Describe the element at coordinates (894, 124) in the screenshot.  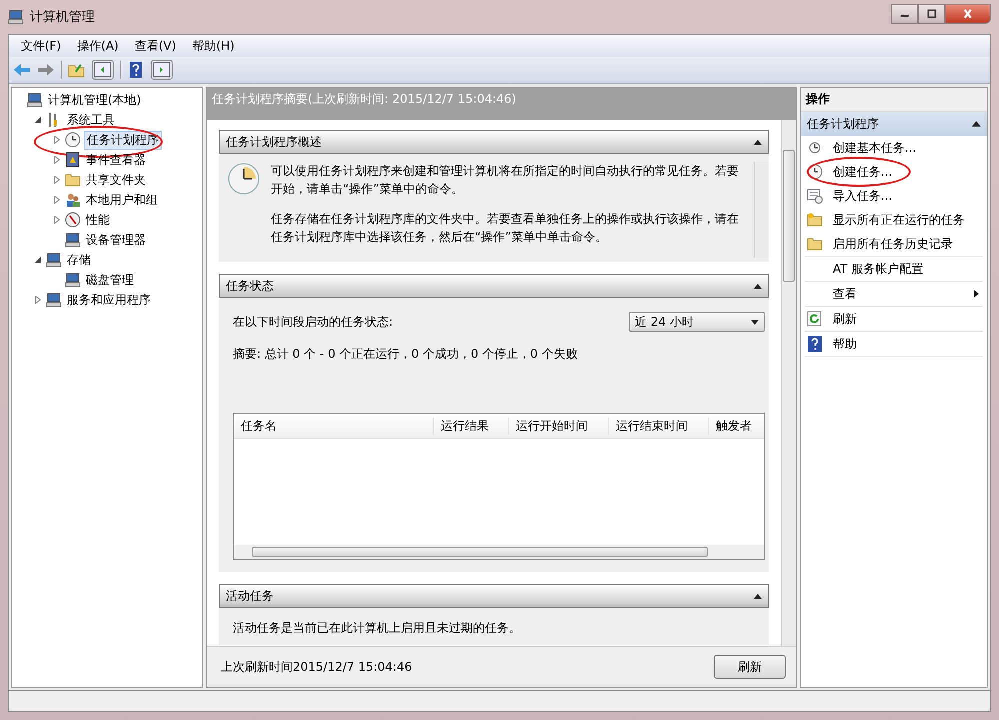
I see `section-header: 任务计划程序` at that location.